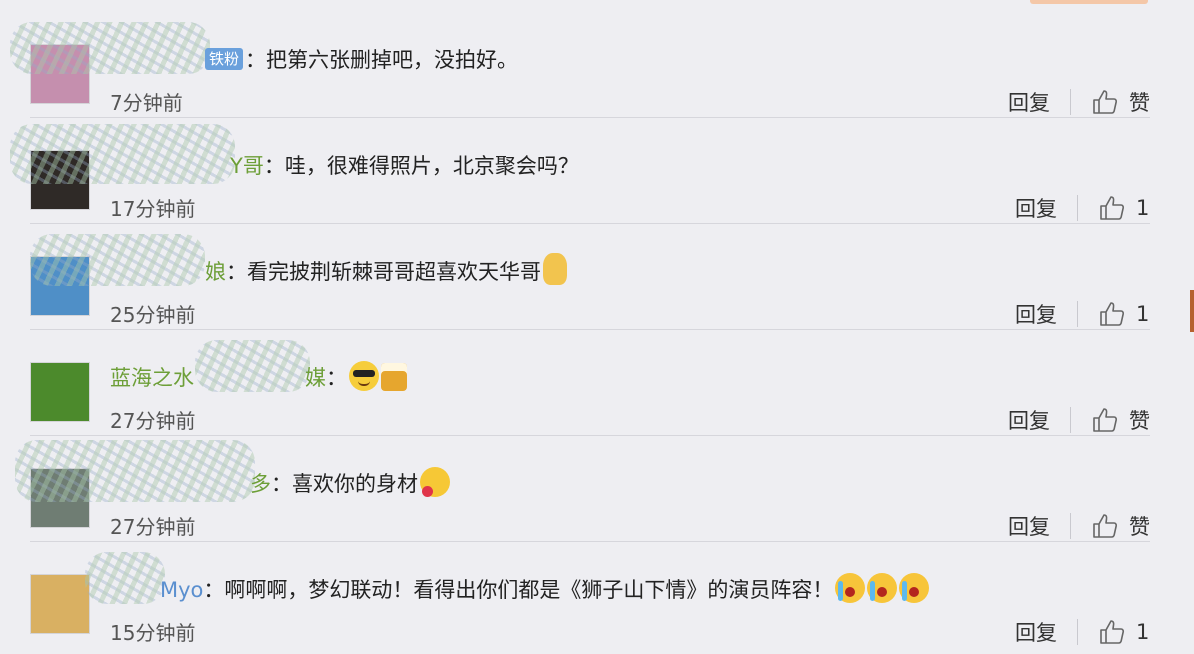 The image size is (1194, 654). Describe the element at coordinates (518, 590) in the screenshot. I see `comment-text: ：啊啊啊，梦幻联动！看得出你们都是《狮子山下情》的演员阵容！` at that location.